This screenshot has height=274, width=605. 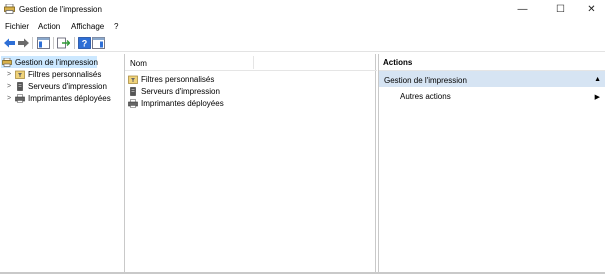 I want to click on tree-item-label: Serveurs d'impression, so click(x=67, y=86).